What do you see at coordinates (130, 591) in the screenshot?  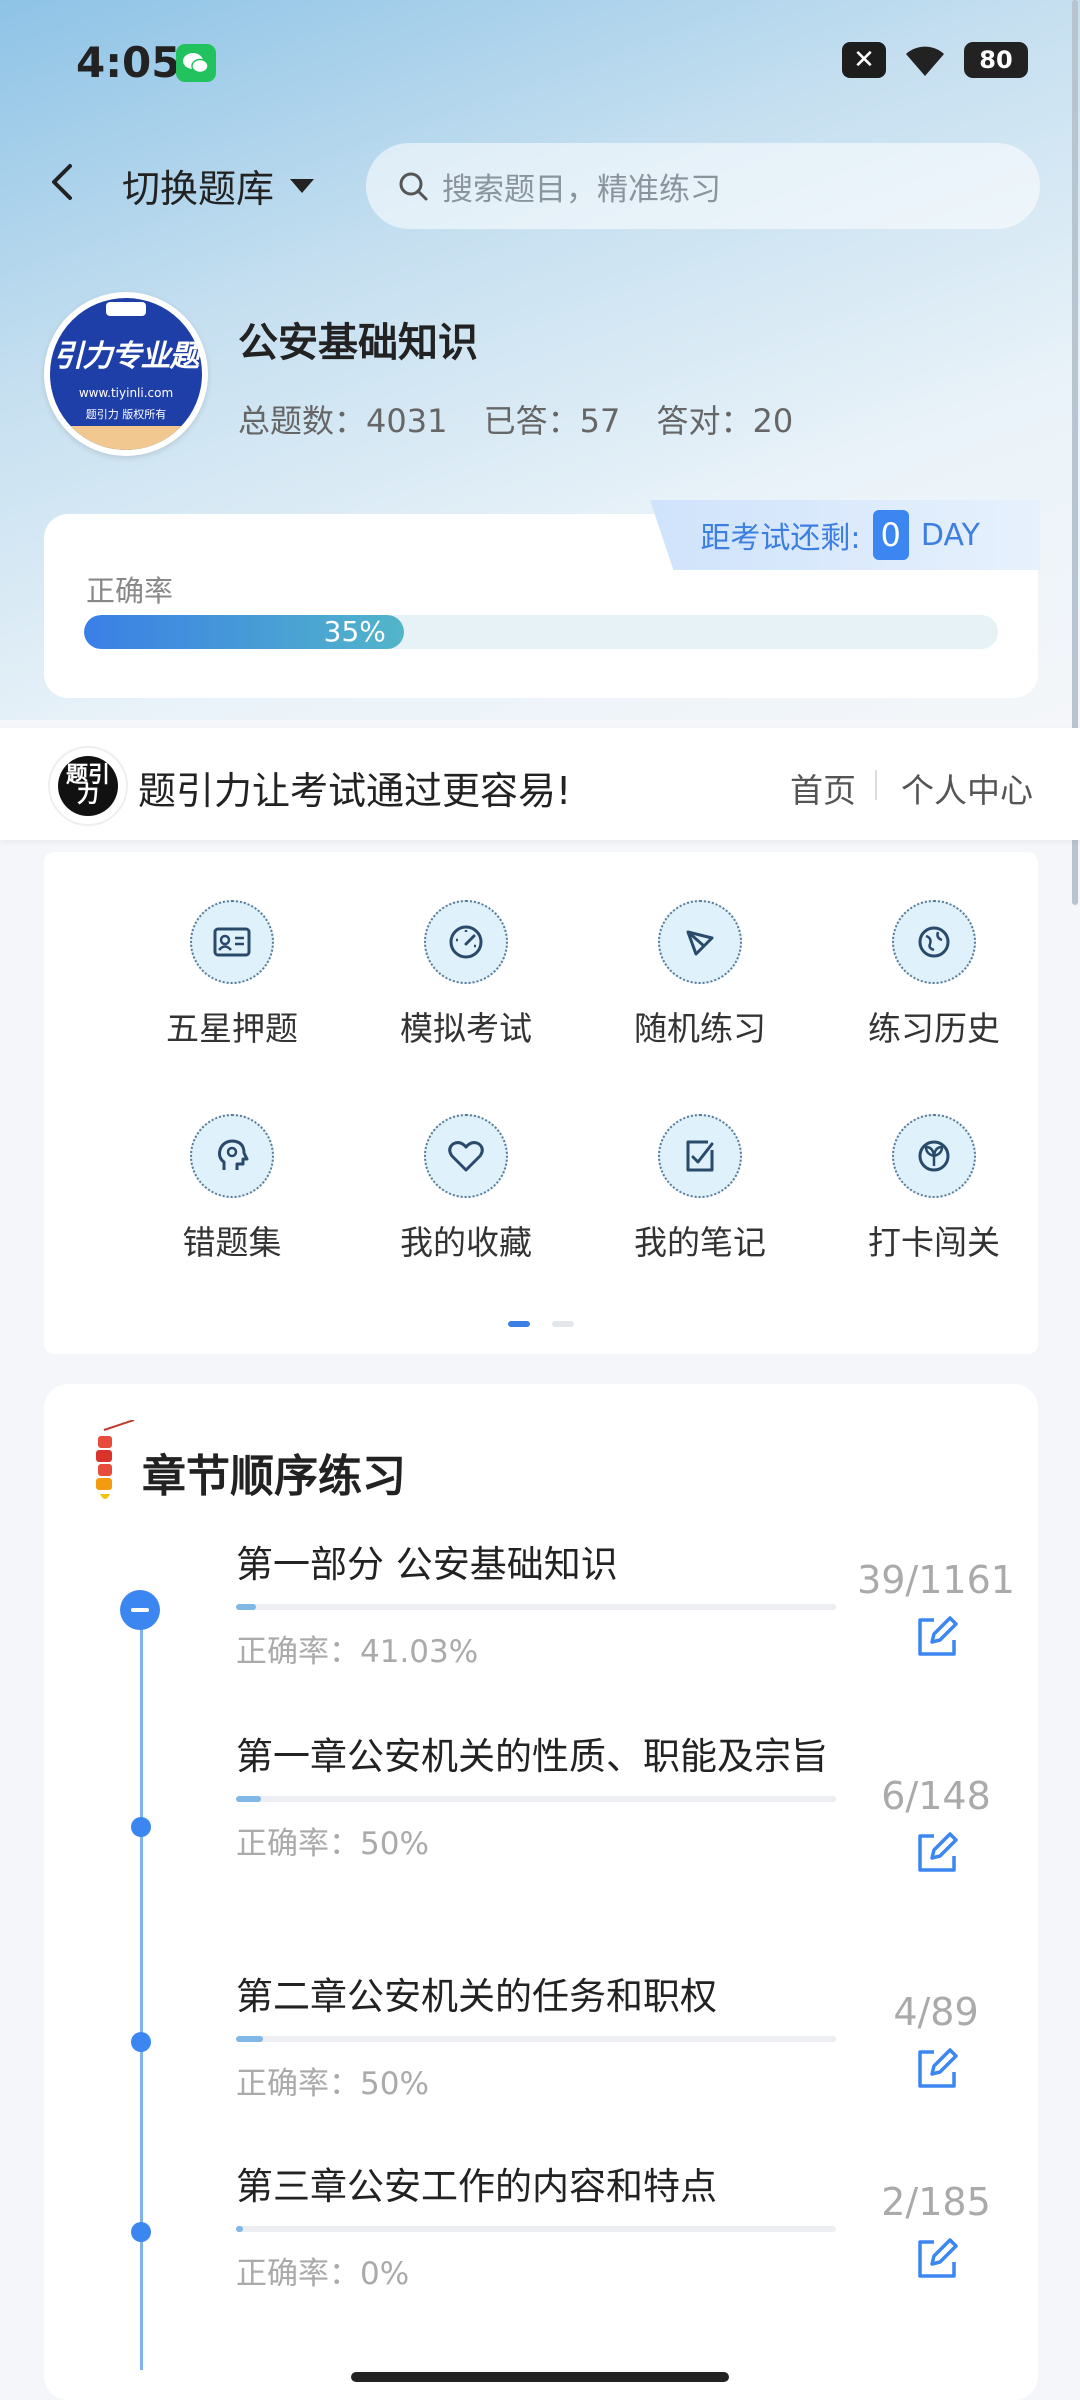 I see `accuracy-label: 正确率` at bounding box center [130, 591].